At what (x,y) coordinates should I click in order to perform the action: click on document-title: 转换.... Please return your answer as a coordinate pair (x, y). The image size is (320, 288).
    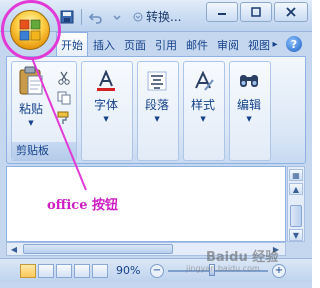
    Looking at the image, I should click on (164, 17).